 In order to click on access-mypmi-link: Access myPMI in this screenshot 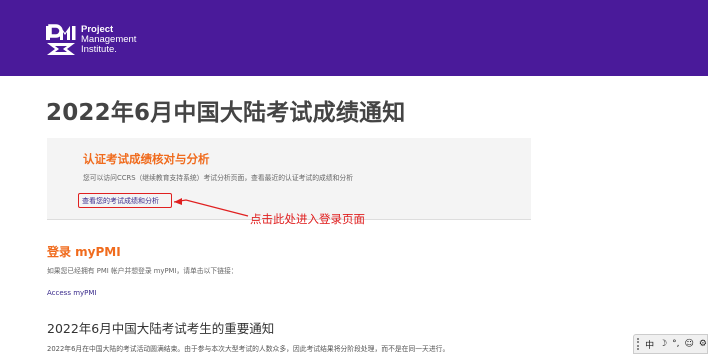, I will do `click(71, 293)`.